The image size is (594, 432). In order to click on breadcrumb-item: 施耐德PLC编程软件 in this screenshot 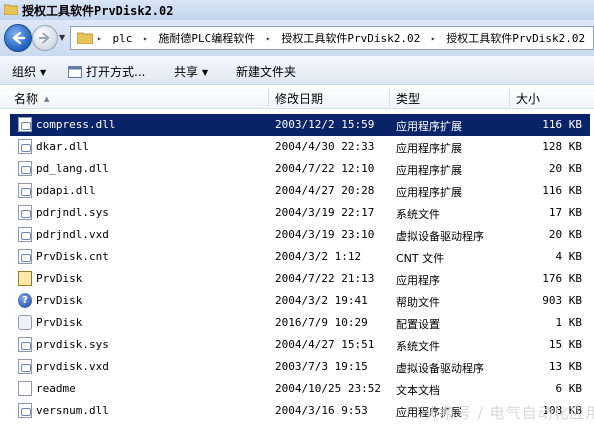, I will do `click(206, 38)`.